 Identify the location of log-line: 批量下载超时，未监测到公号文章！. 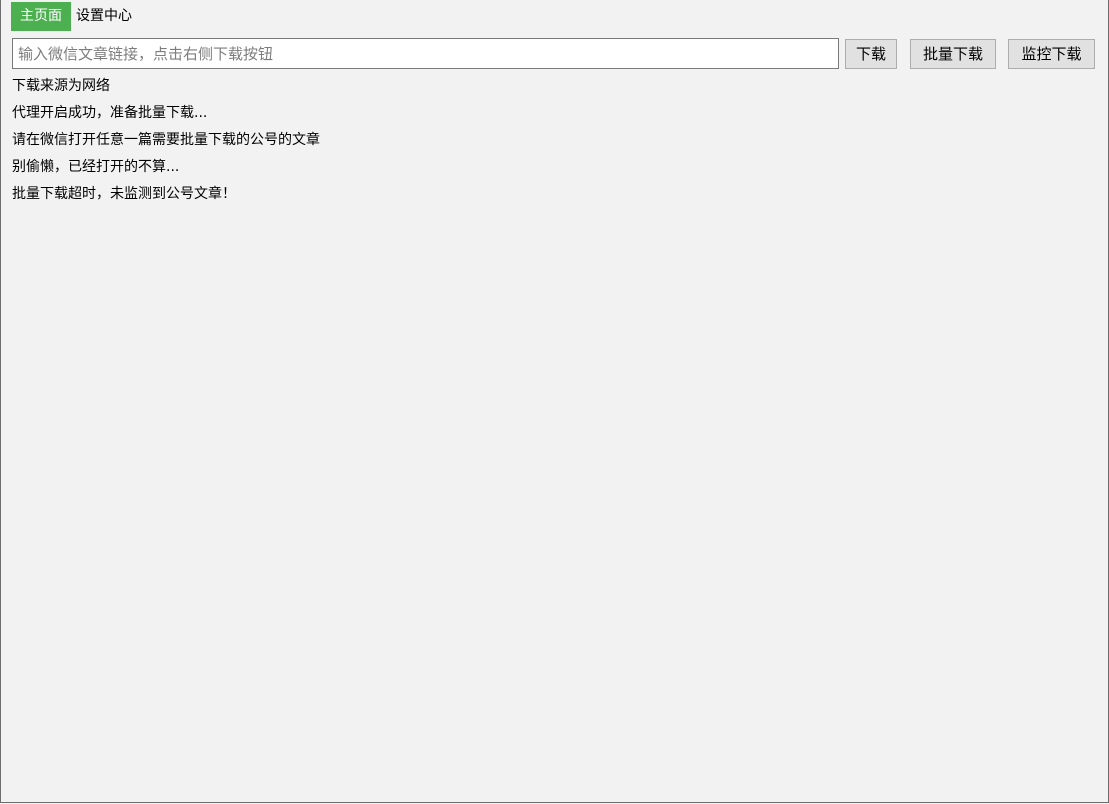
(124, 194).